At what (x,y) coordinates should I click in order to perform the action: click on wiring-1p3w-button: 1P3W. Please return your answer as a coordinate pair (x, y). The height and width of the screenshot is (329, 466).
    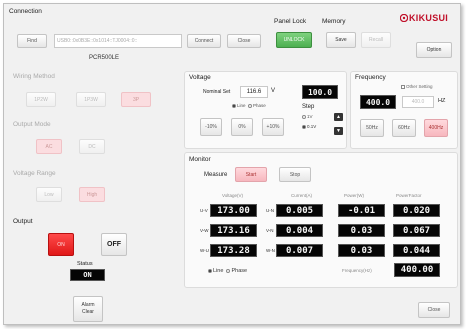
    Looking at the image, I should click on (91, 99).